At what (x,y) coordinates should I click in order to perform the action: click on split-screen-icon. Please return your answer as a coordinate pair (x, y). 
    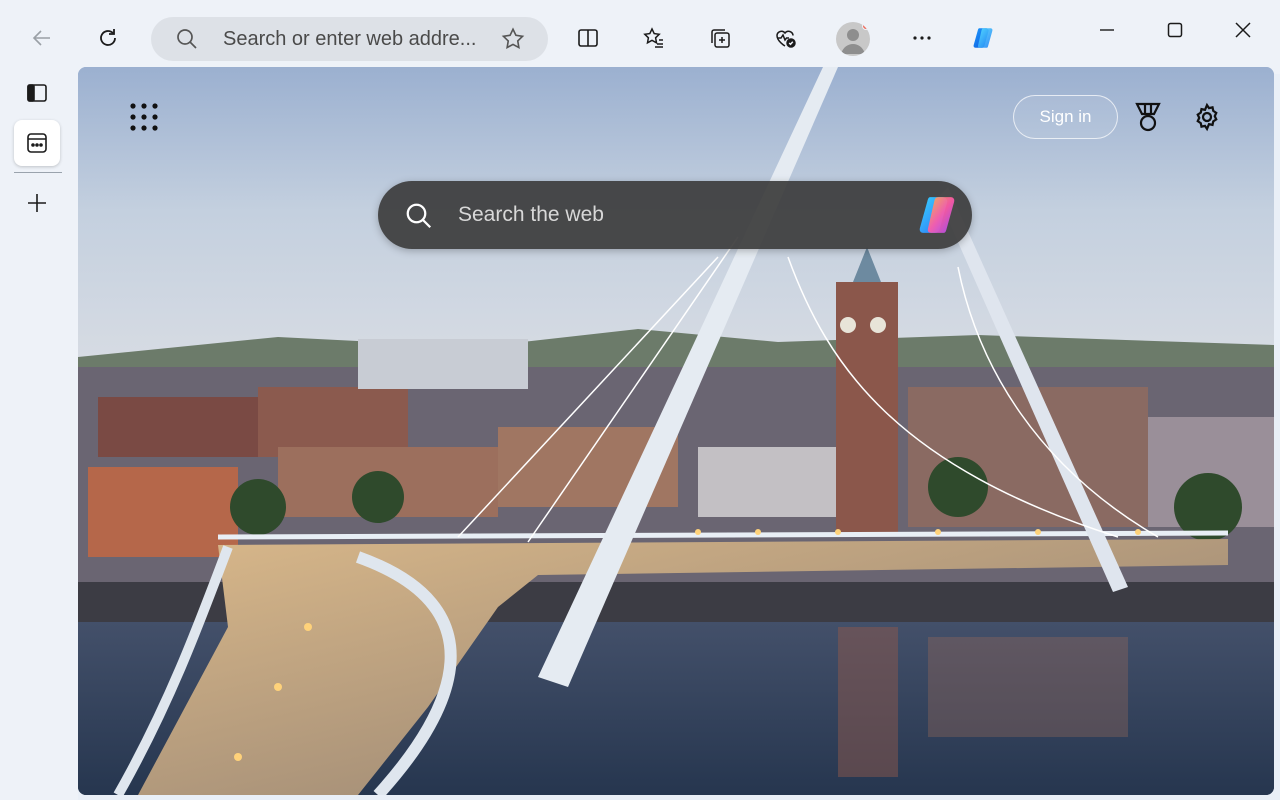
    Looking at the image, I should click on (588, 38).